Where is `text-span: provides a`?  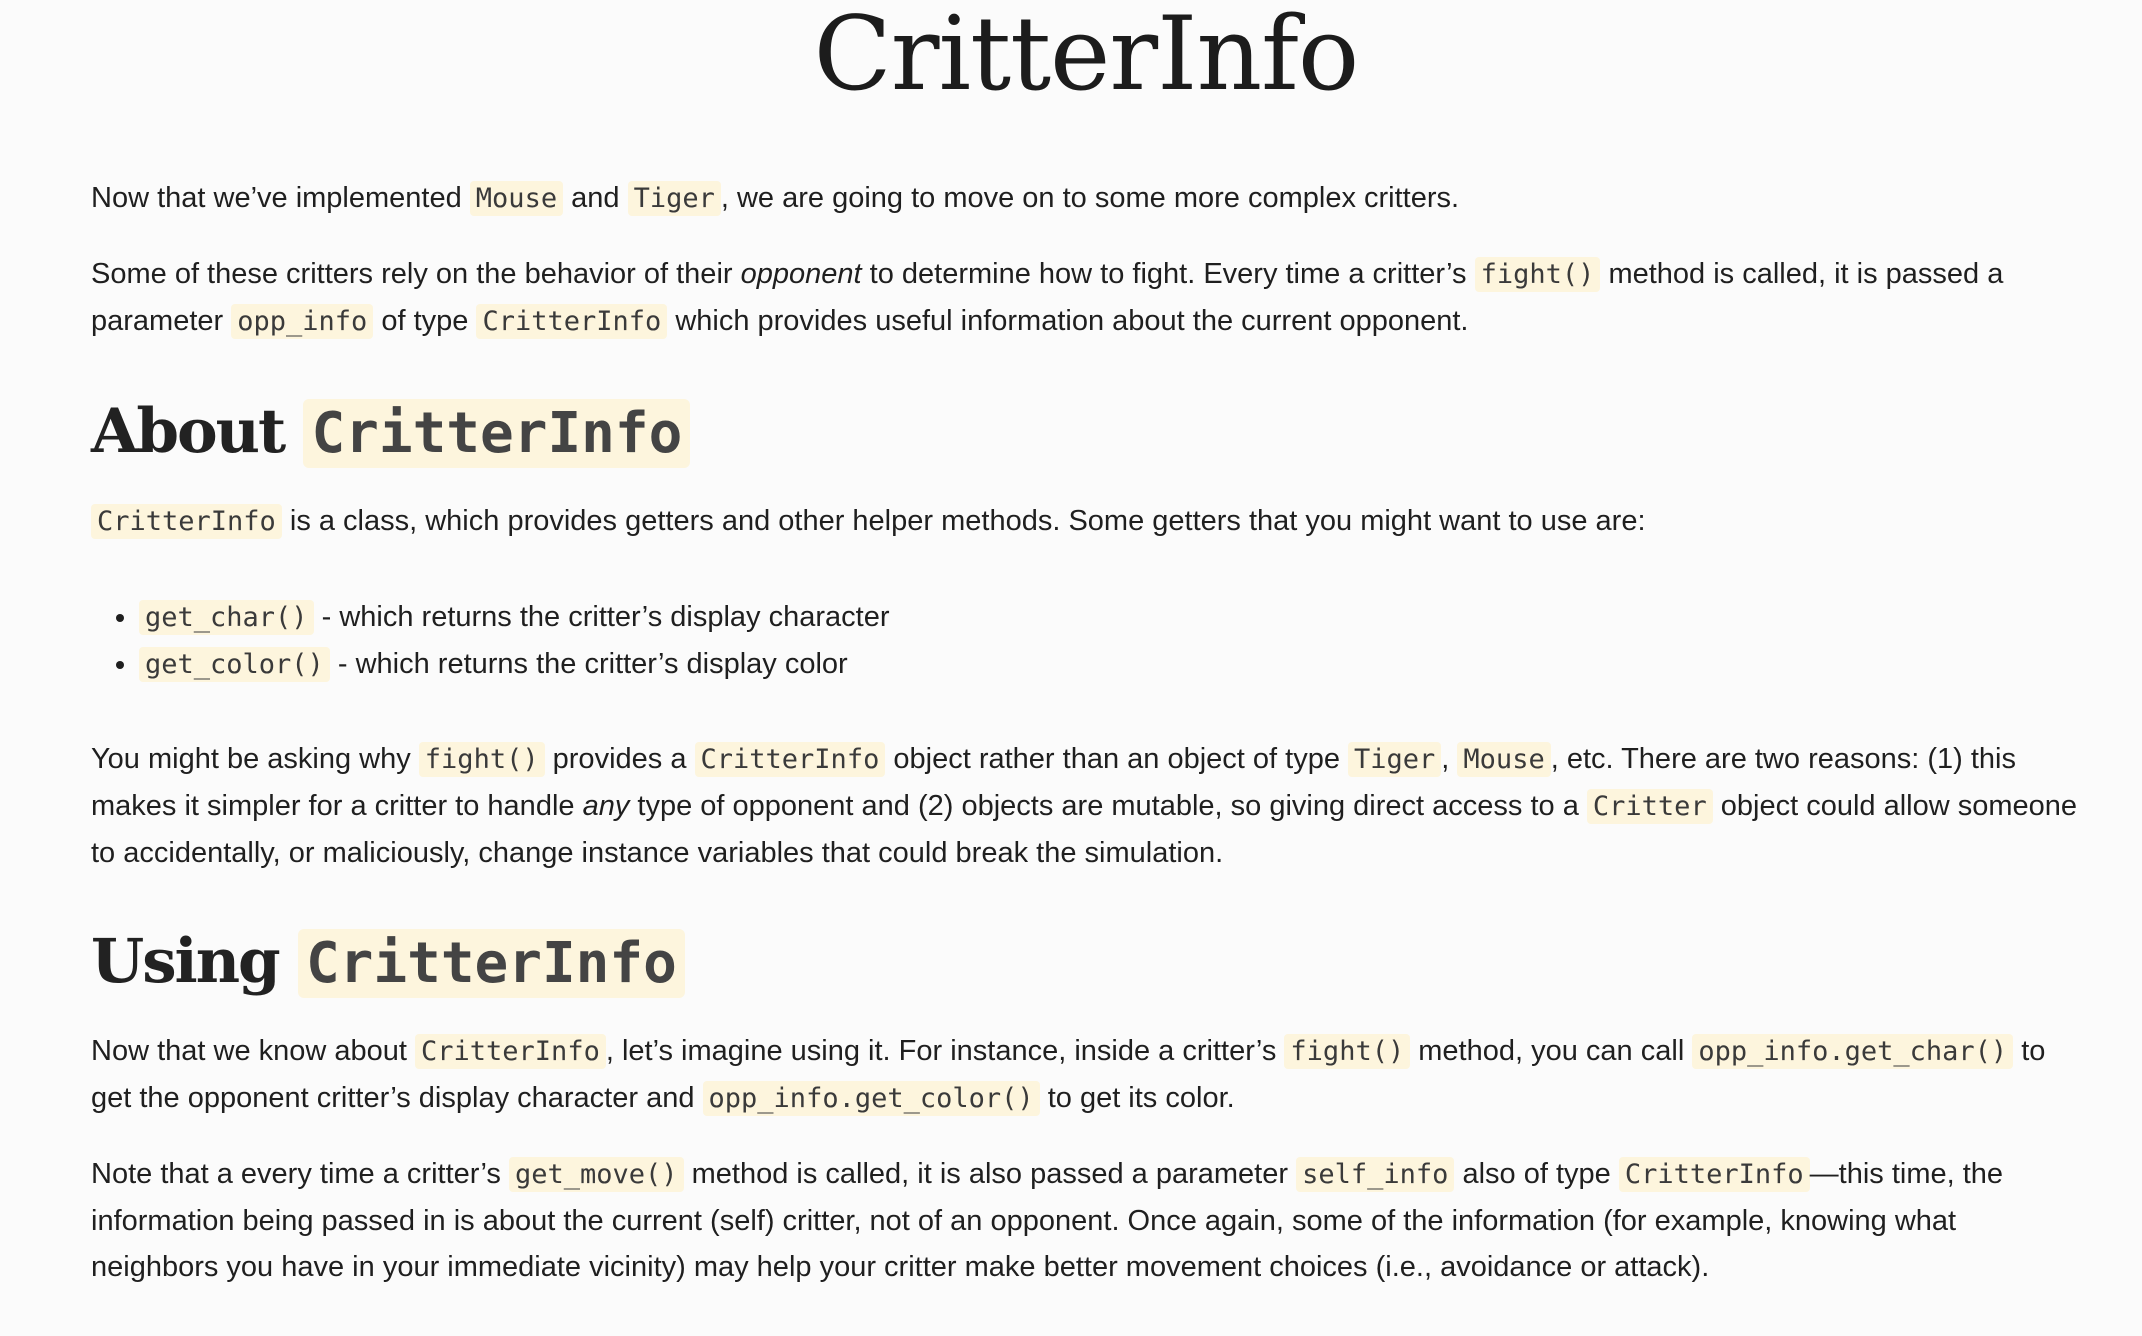
text-span: provides a is located at coordinates (619, 759).